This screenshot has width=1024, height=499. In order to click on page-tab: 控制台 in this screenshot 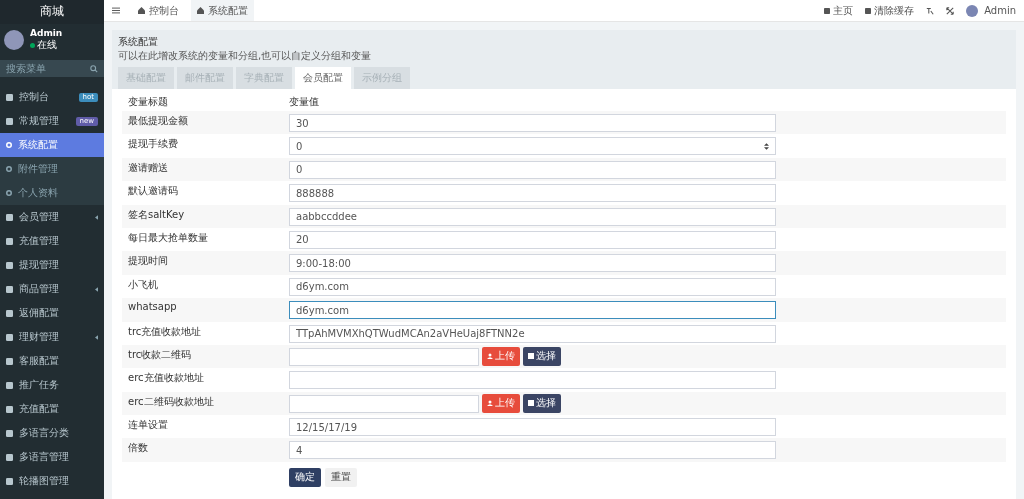, I will do `click(158, 10)`.